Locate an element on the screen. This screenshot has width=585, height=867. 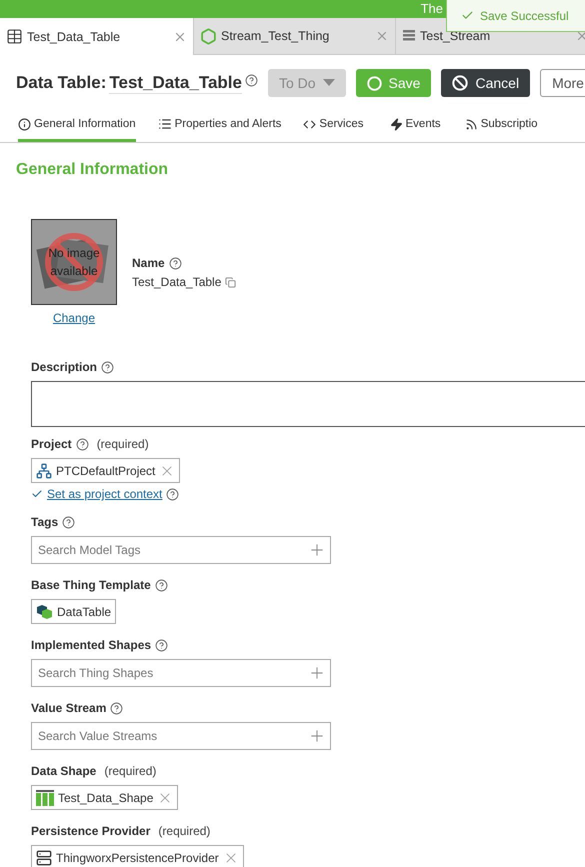
field-label: Persistence Provider is located at coordinates (90, 831).